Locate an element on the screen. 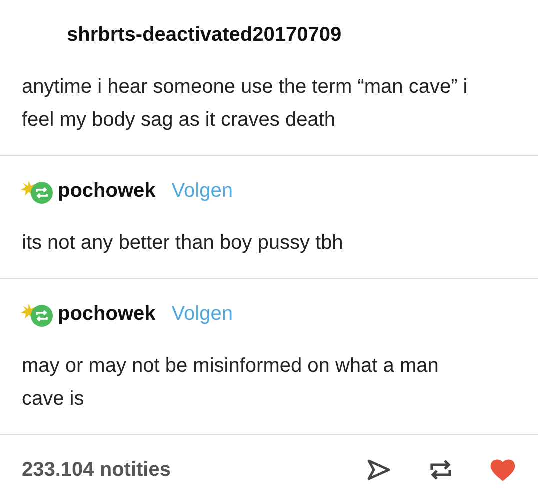 This screenshot has width=538, height=500. notes-count: 233.104 notities is located at coordinates (194, 470).